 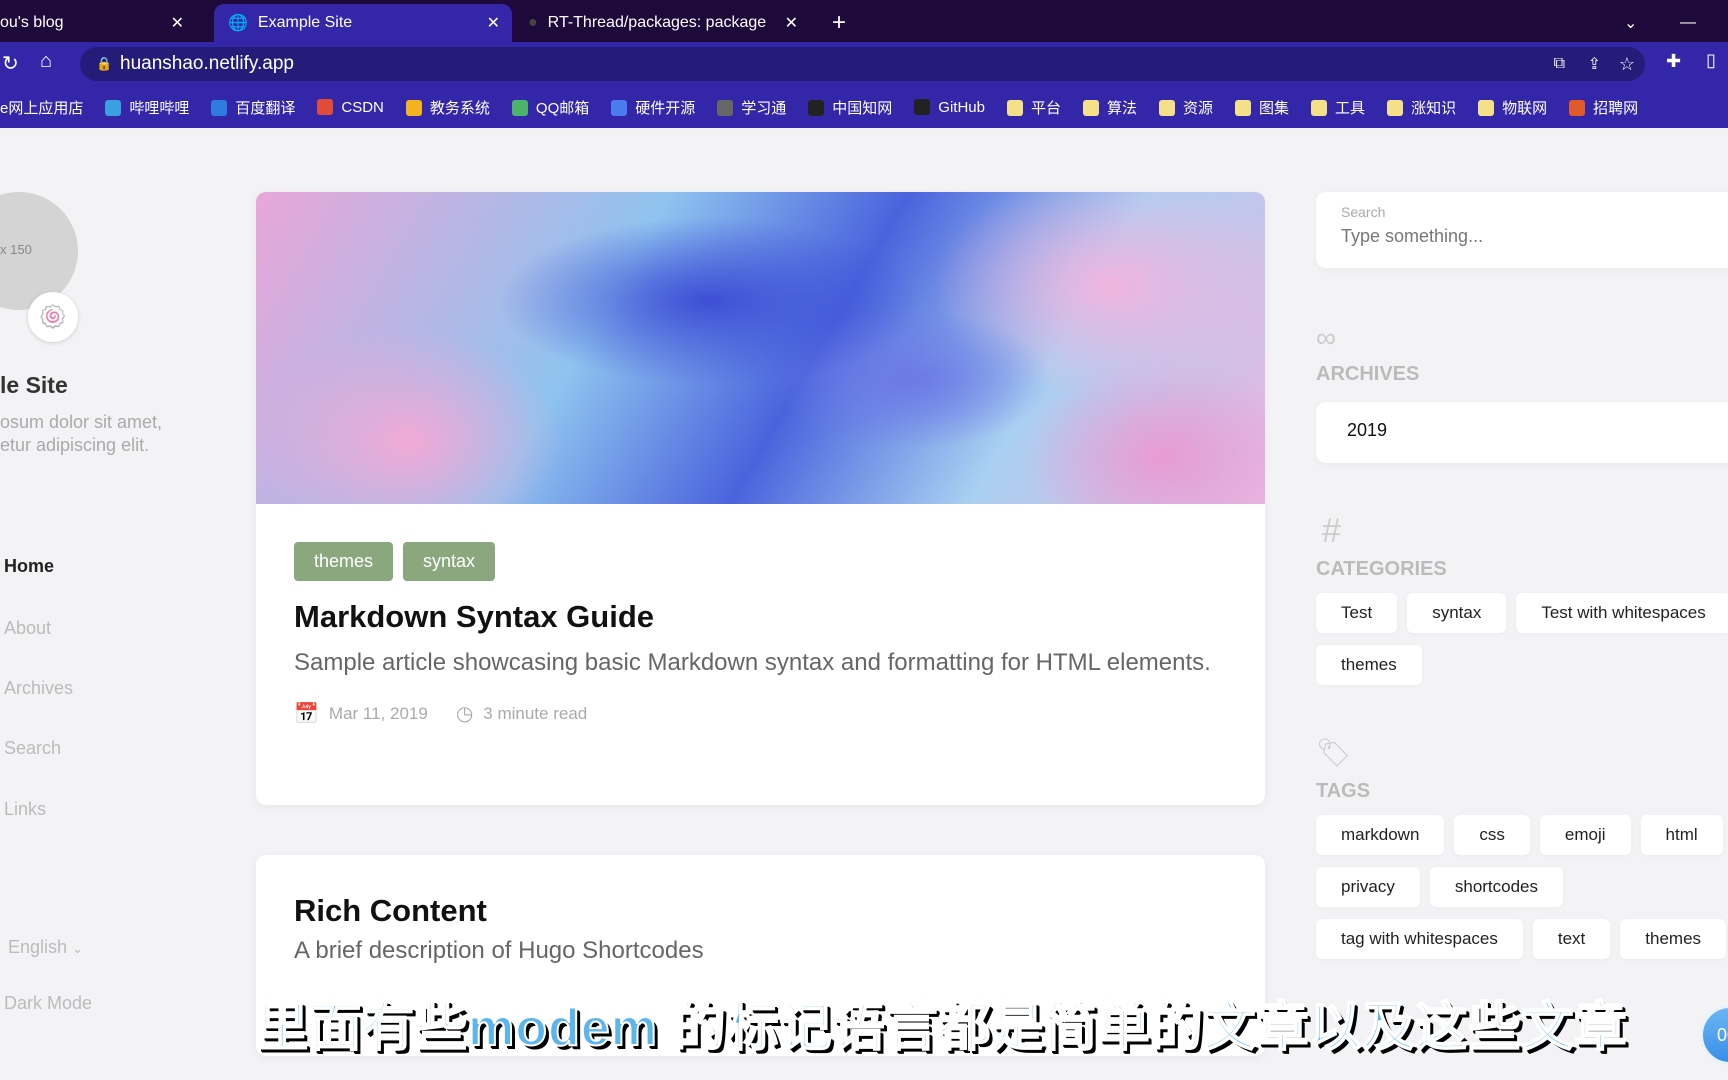 I want to click on timer-badge: 00:, so click(x=1714, y=1035).